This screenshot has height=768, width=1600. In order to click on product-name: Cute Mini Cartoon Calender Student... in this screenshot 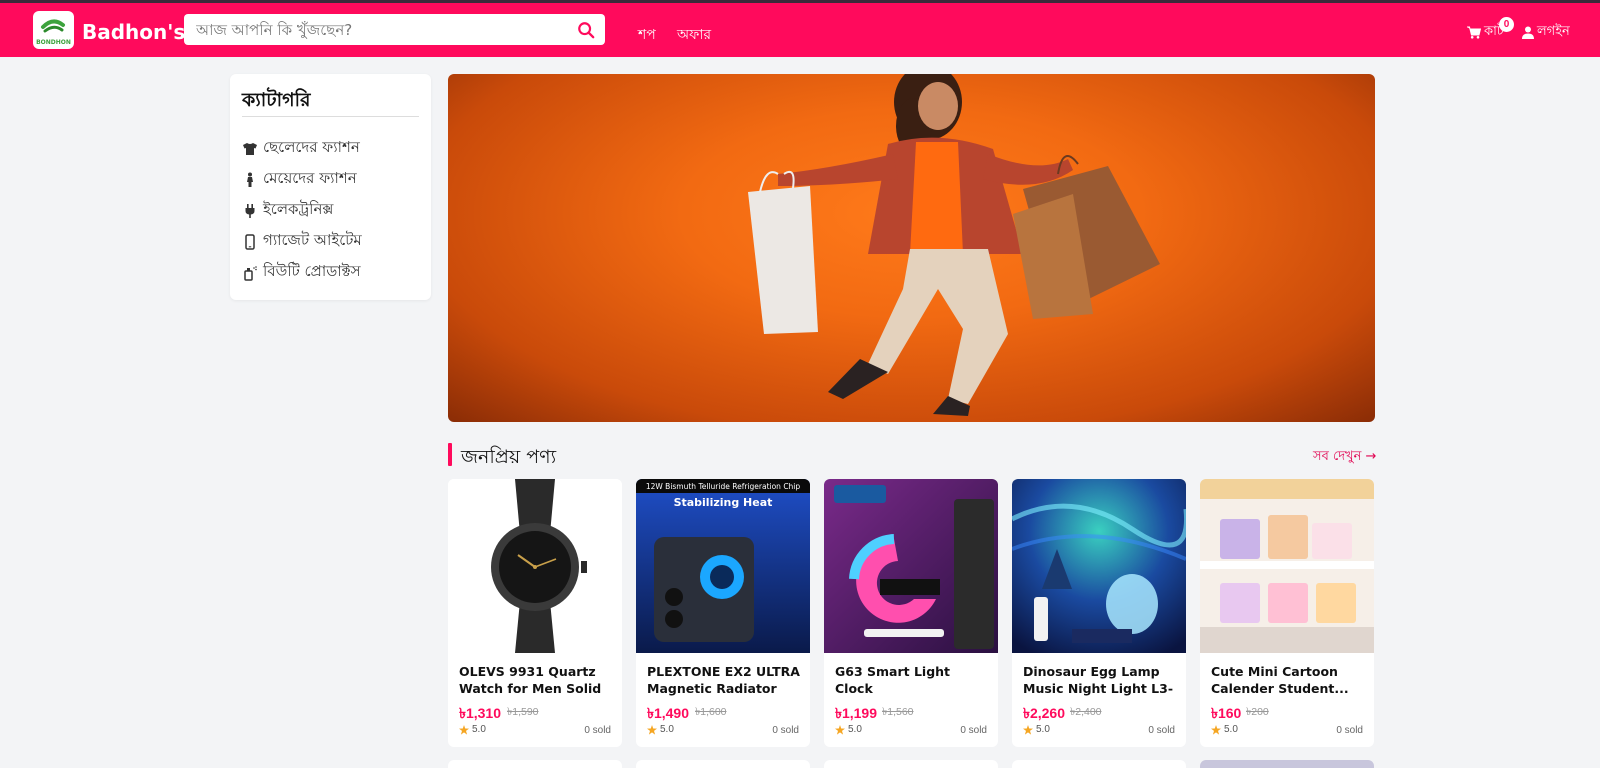, I will do `click(1289, 680)`.